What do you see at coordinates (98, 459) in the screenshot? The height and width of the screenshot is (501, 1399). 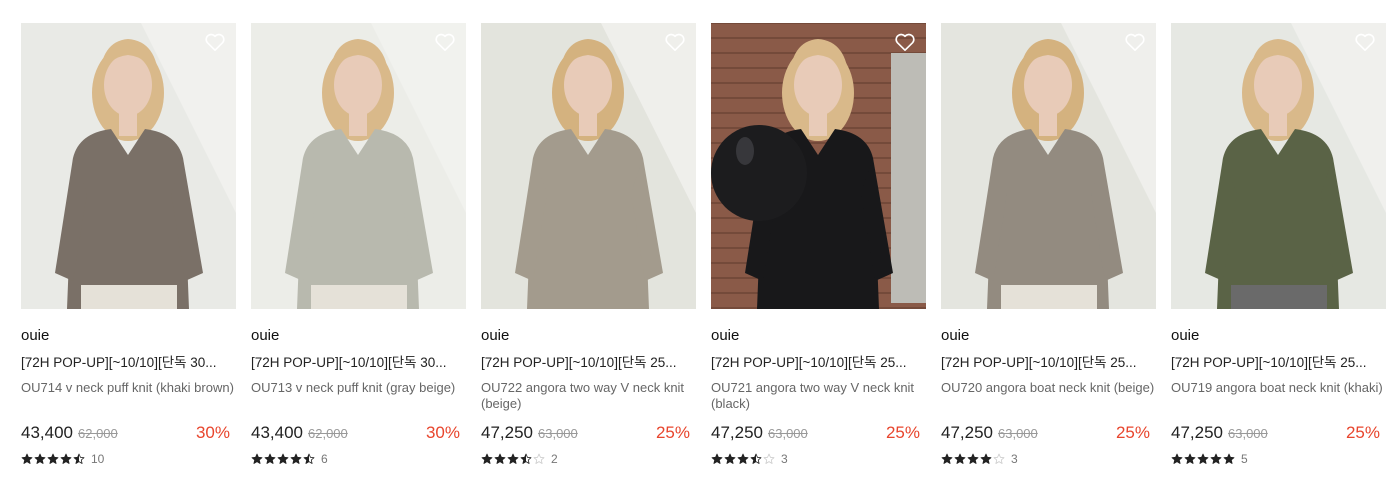 I see `review-count: 10` at bounding box center [98, 459].